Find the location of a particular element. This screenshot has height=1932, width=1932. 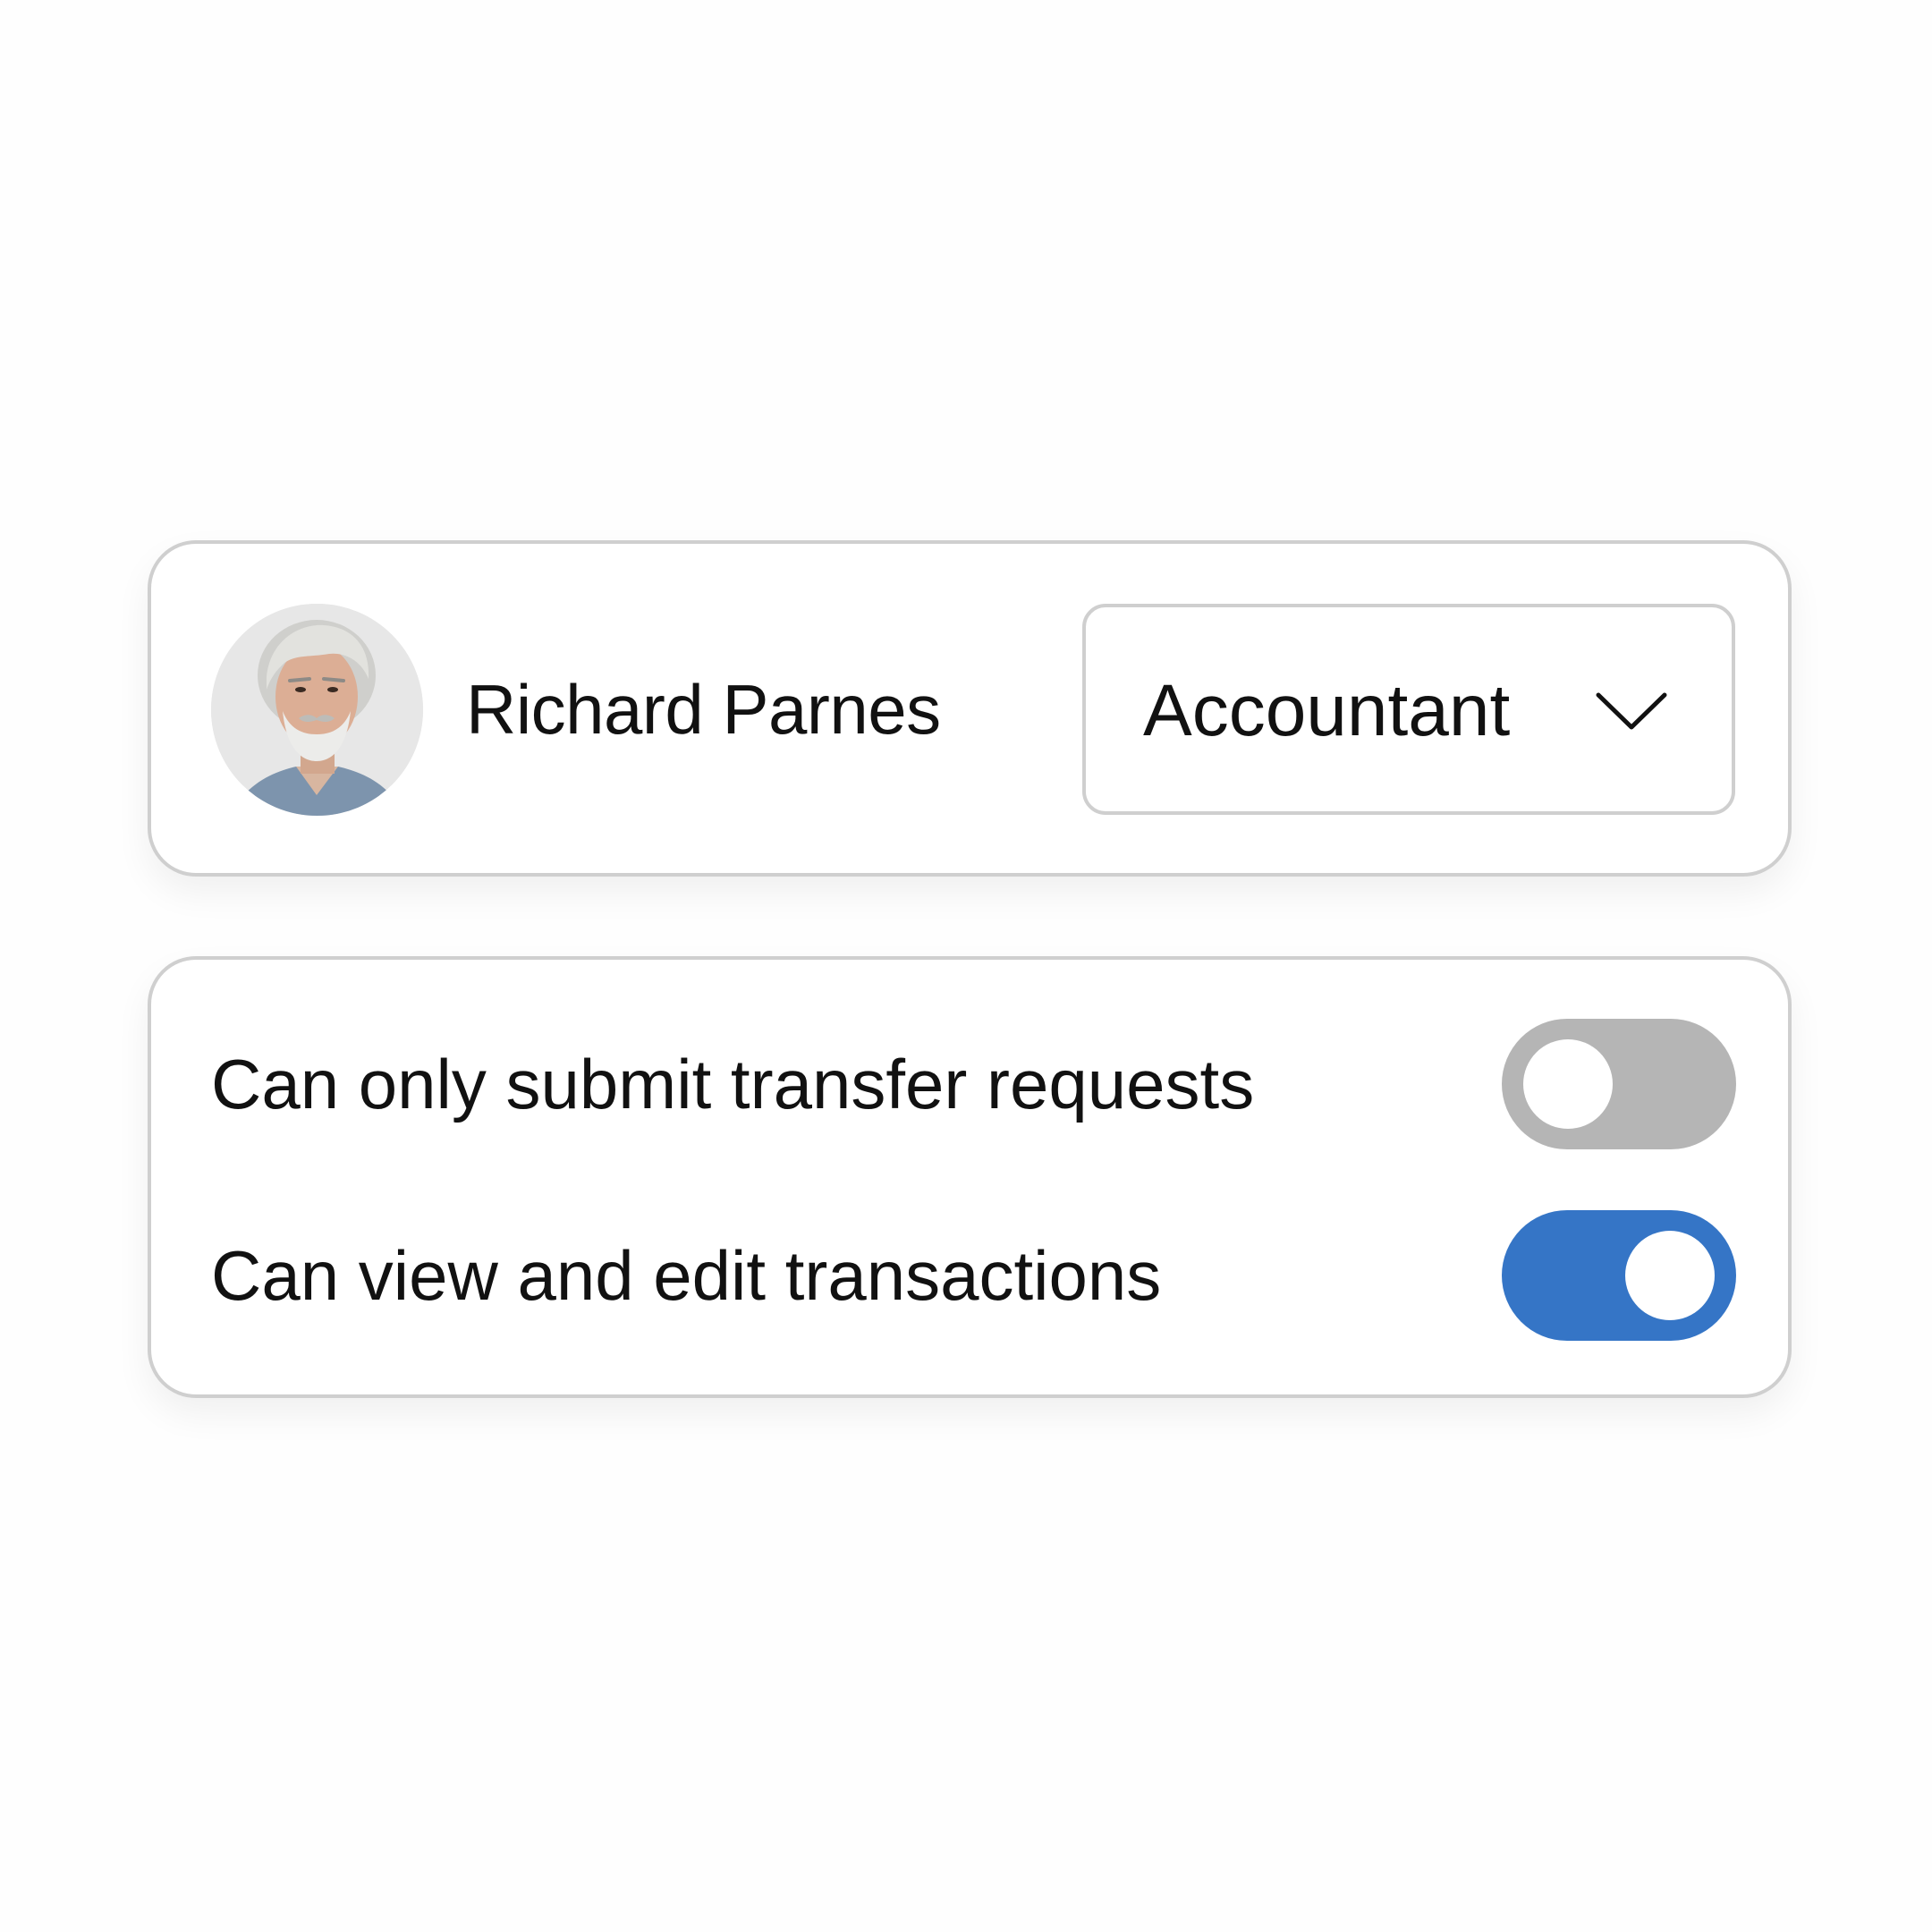

edit-transactions-toggle is located at coordinates (1619, 1275).